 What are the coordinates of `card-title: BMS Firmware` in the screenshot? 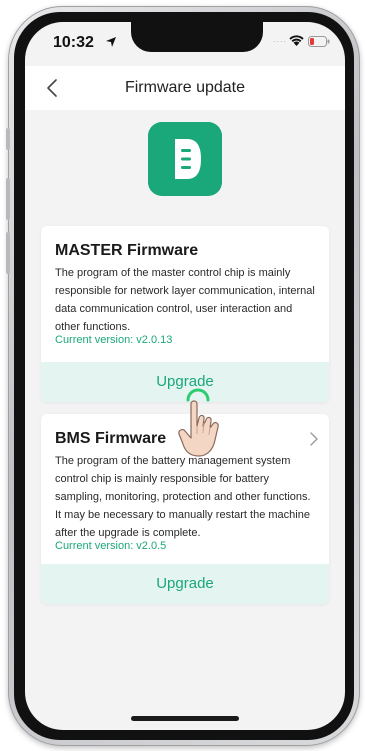 It's located at (111, 438).